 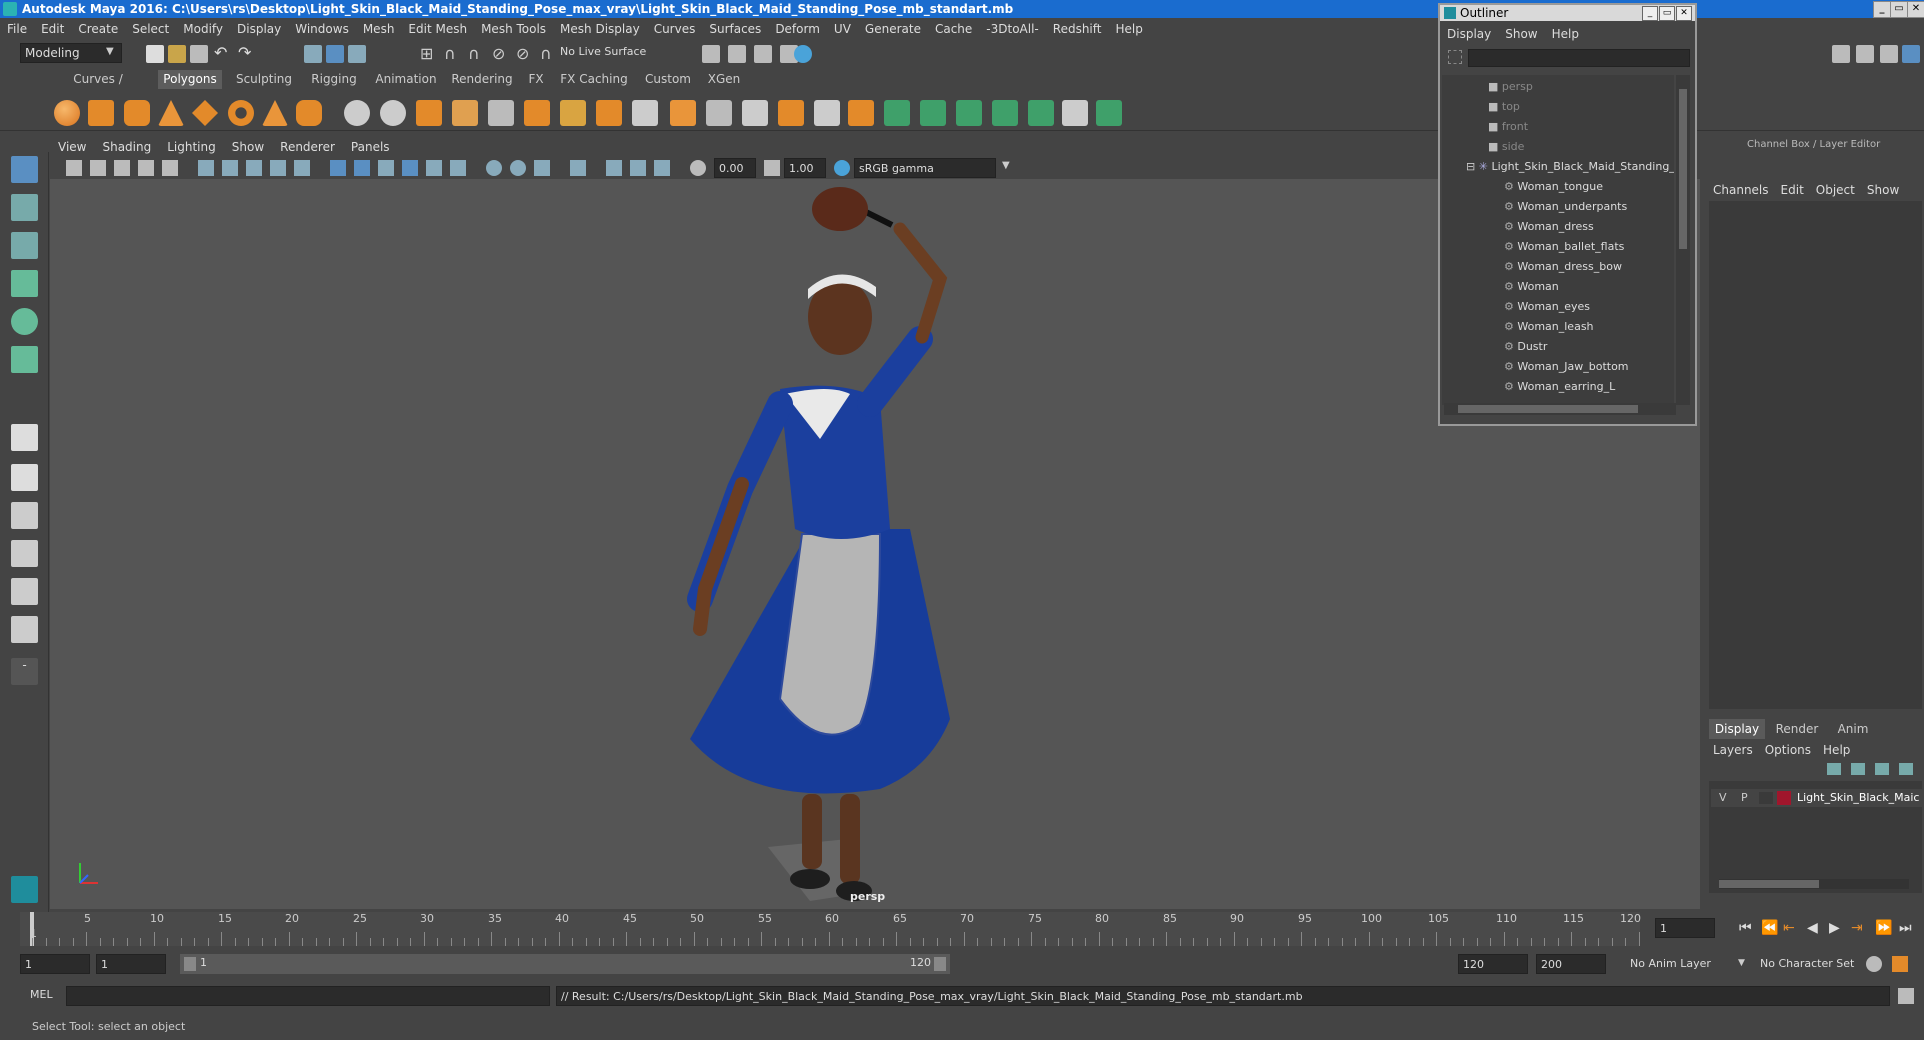 I want to click on snap-grid-icon: ⊞, so click(x=426, y=53).